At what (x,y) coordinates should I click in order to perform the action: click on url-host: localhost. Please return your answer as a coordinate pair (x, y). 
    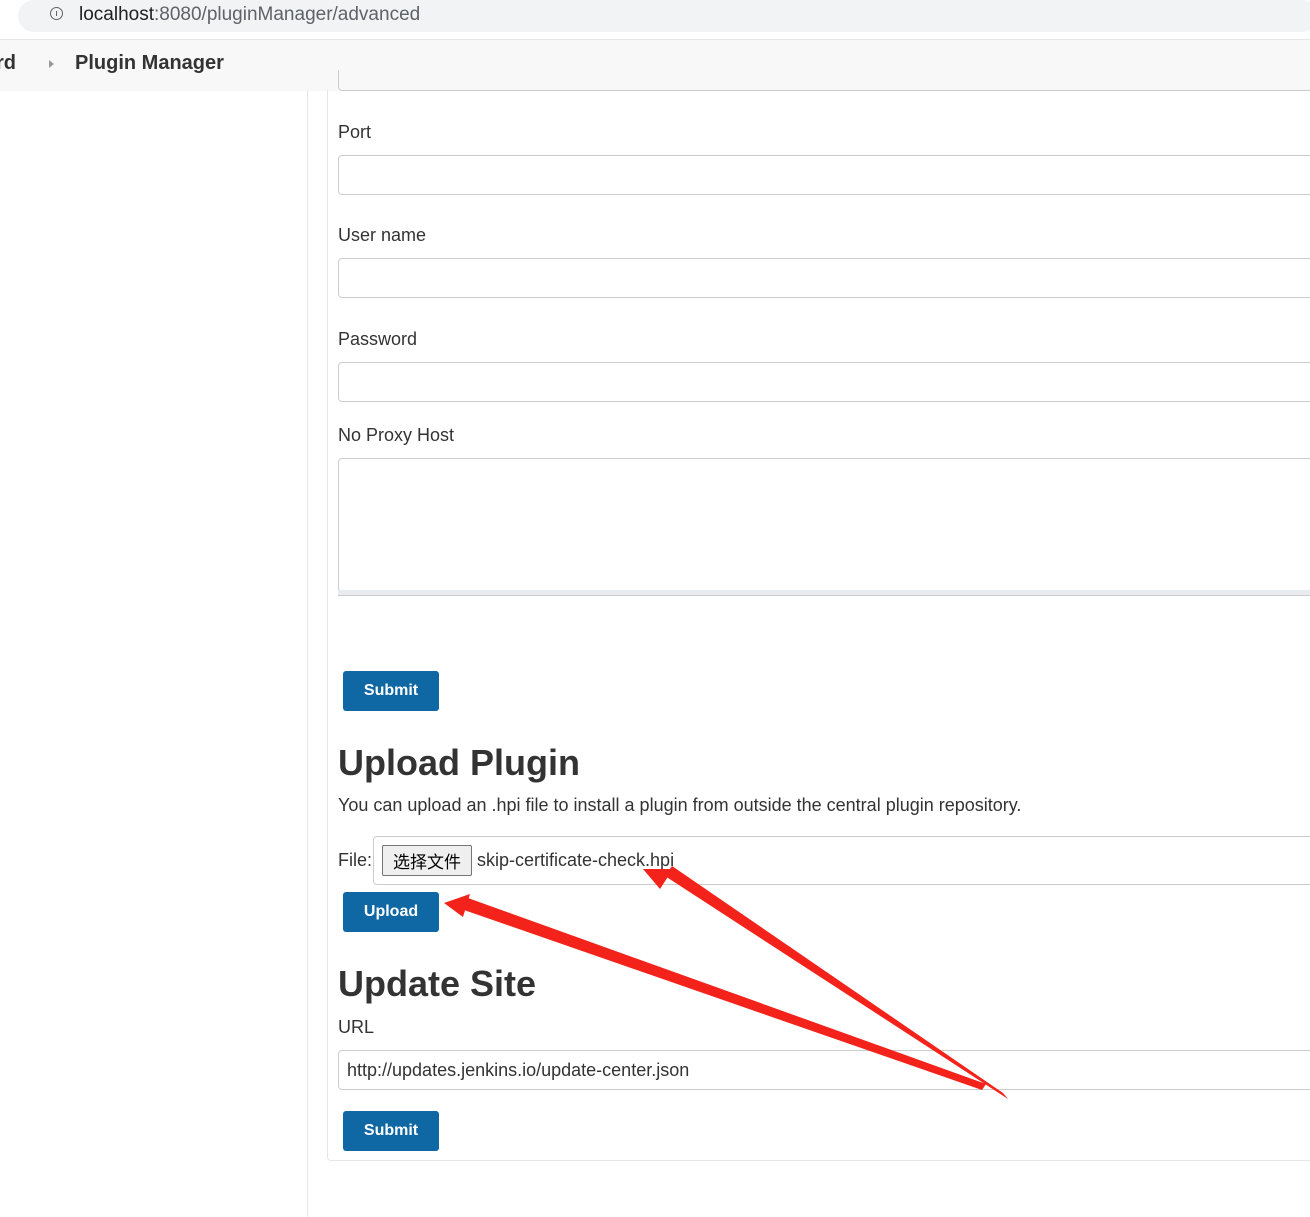
    Looking at the image, I should click on (116, 14).